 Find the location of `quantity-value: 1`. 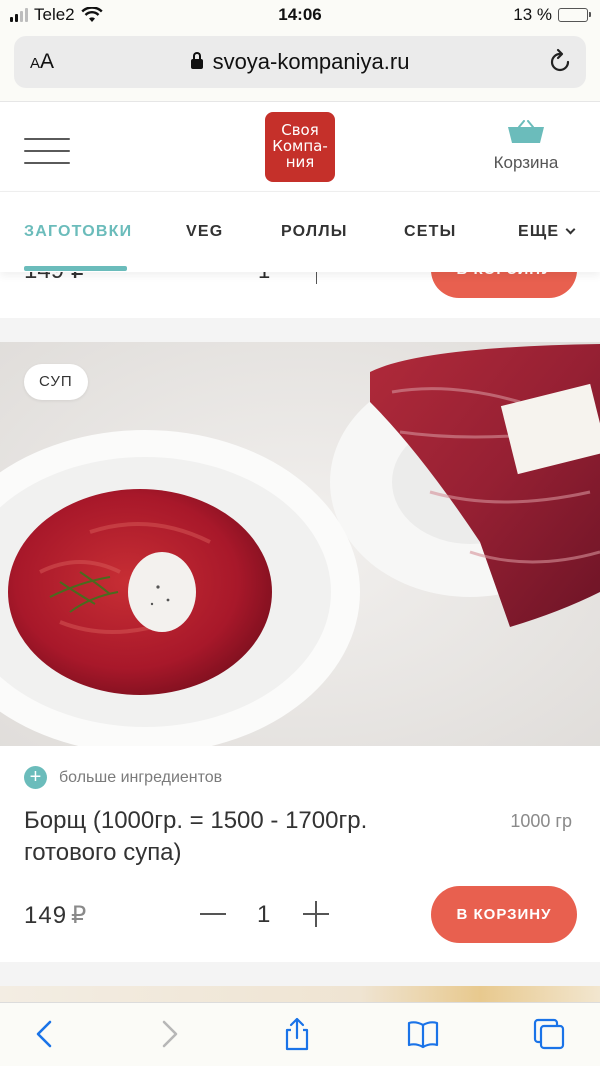

quantity-value: 1 is located at coordinates (264, 914).